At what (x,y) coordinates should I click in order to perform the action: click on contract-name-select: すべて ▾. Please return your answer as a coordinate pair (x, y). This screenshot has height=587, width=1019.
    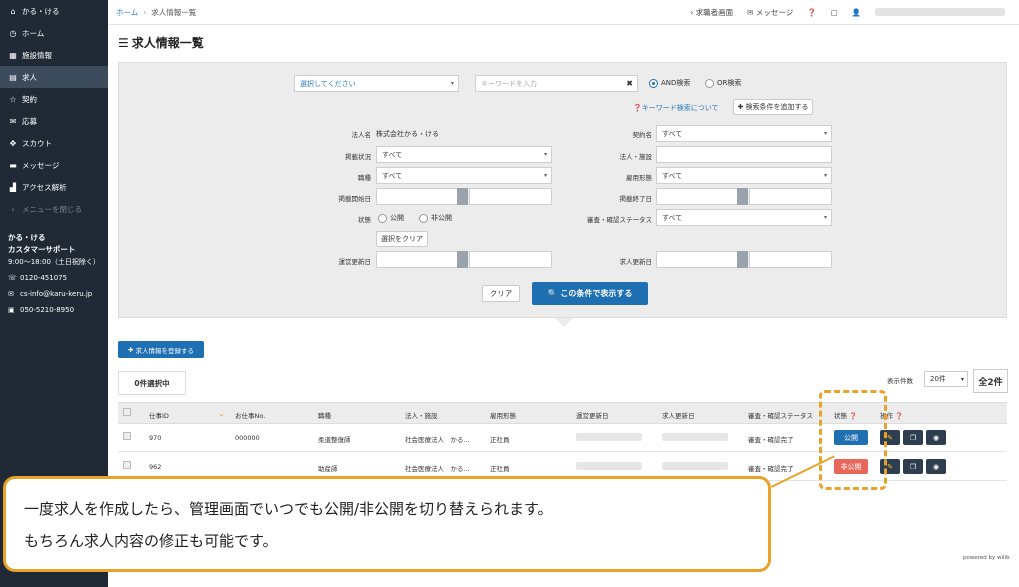
    Looking at the image, I should click on (744, 133).